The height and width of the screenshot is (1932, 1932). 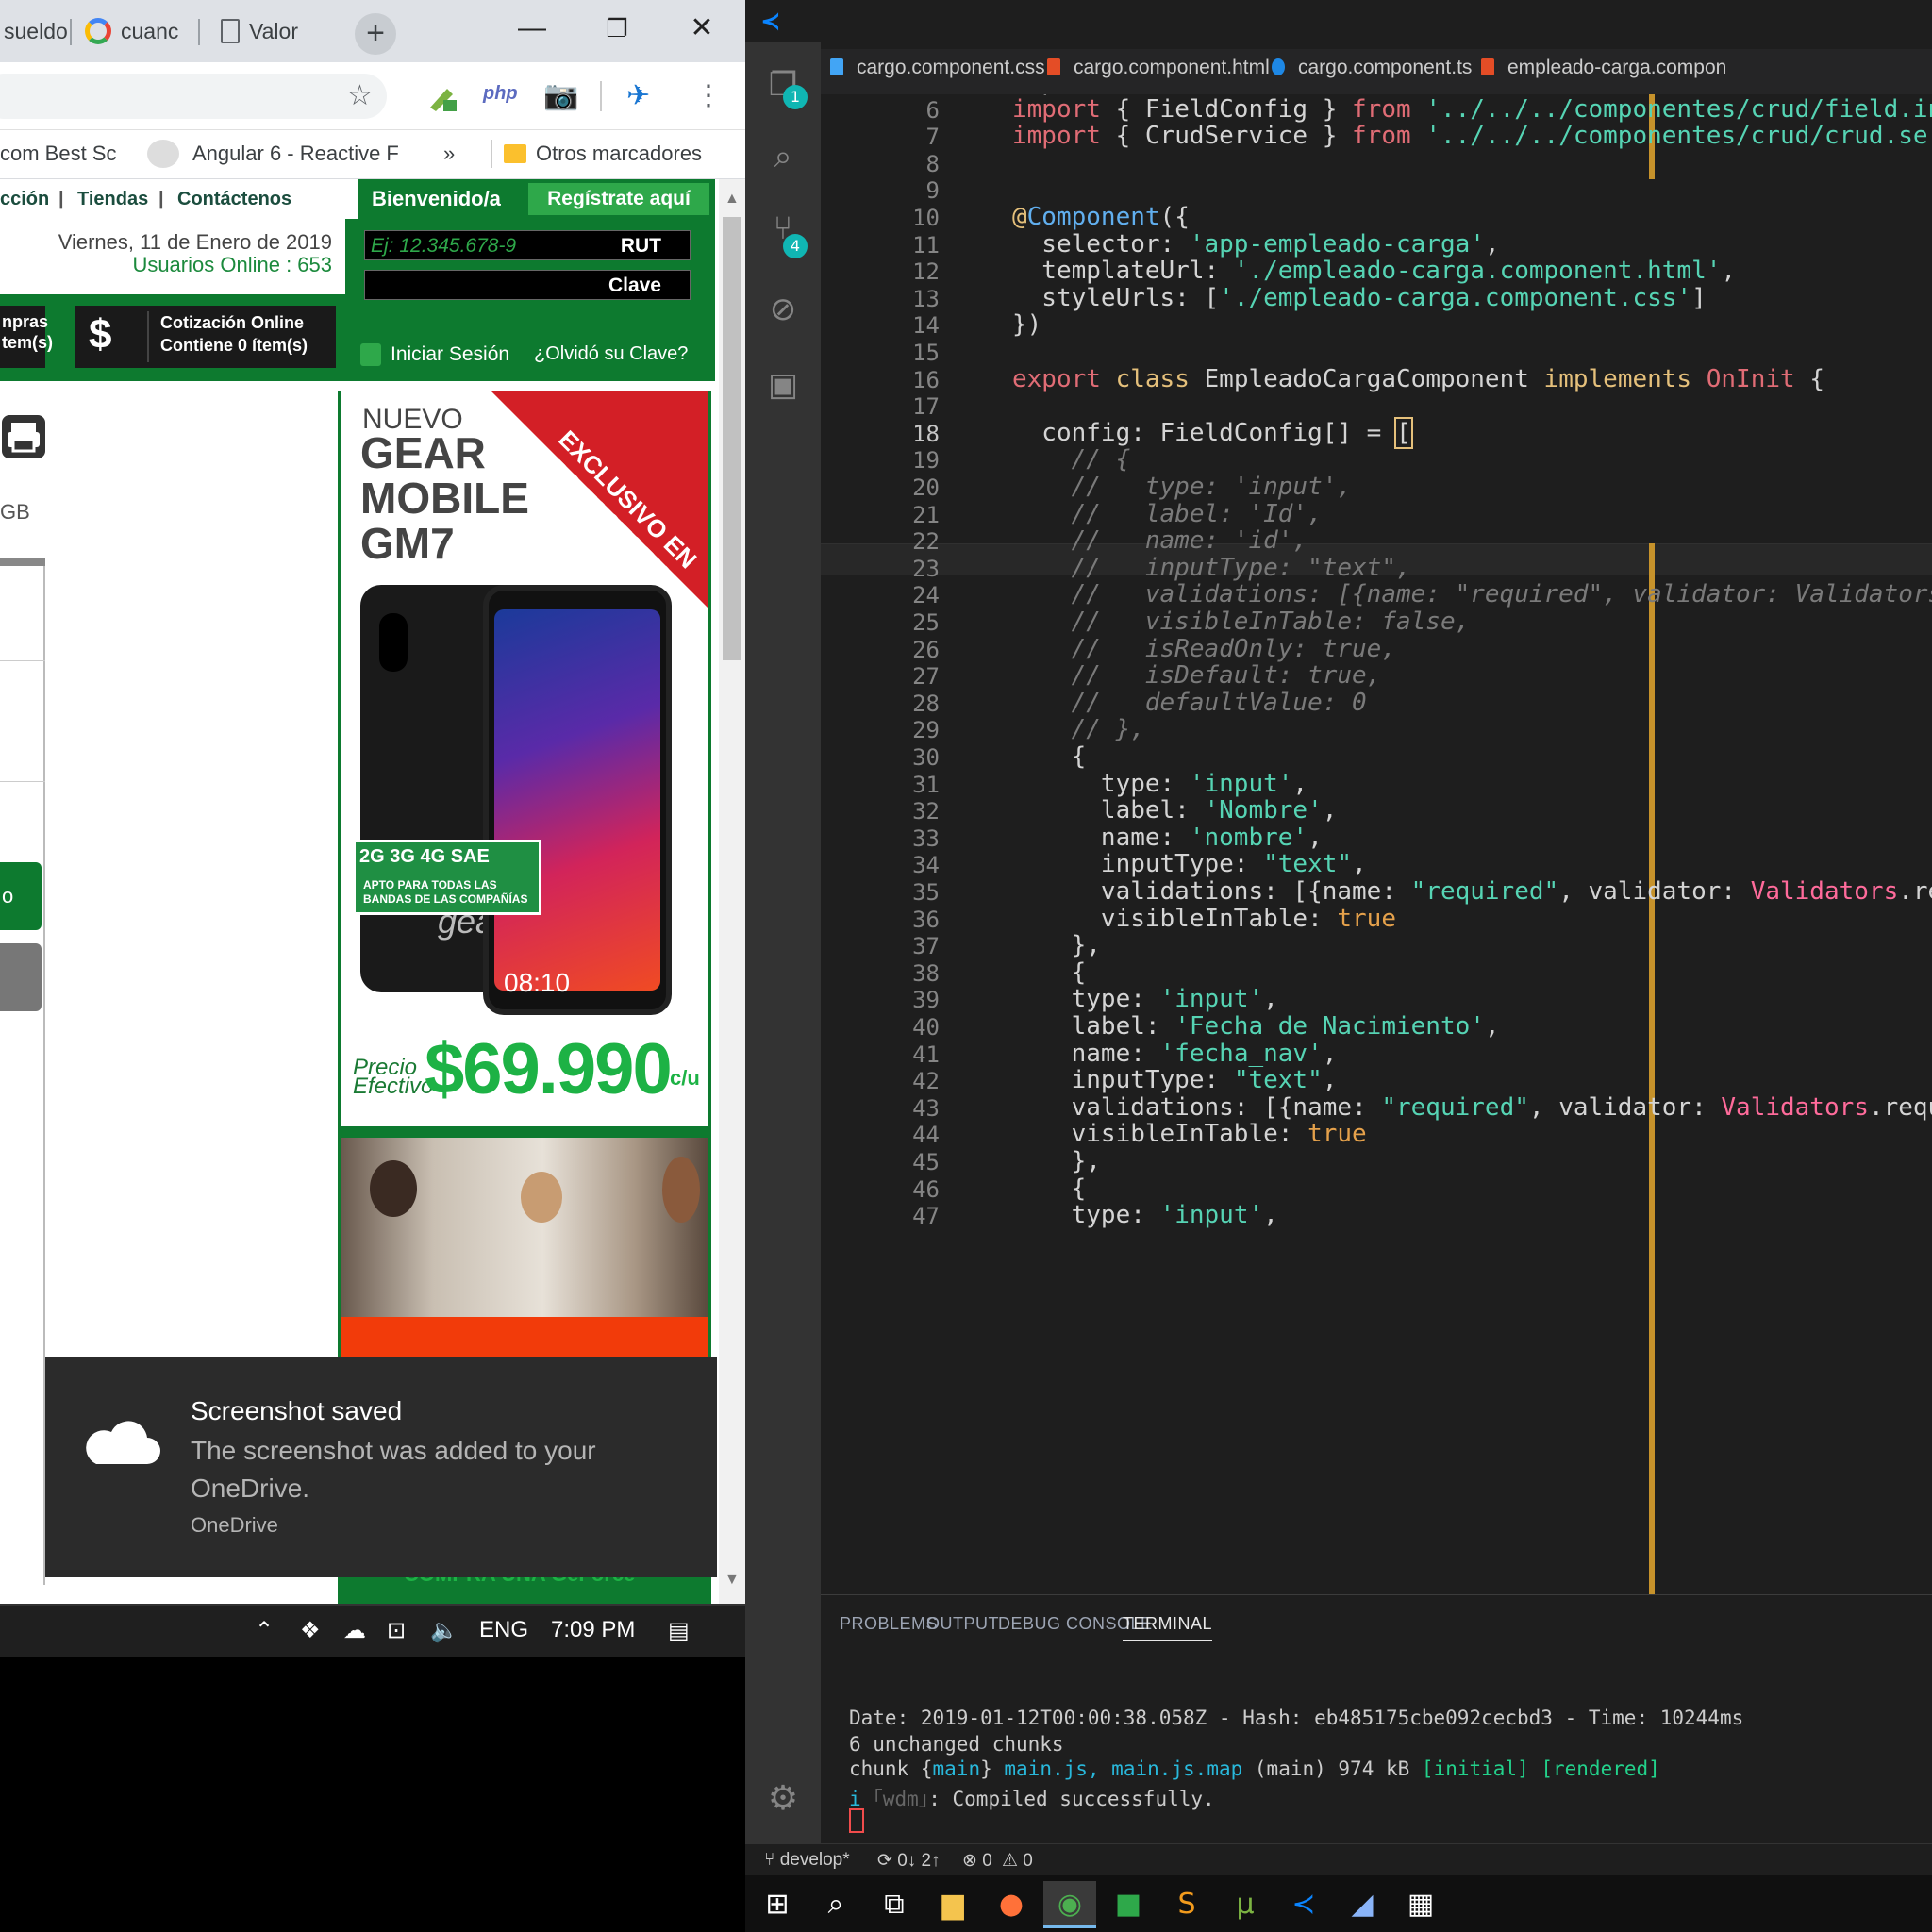 I want to click on bookmark-divider, so click(x=491, y=154).